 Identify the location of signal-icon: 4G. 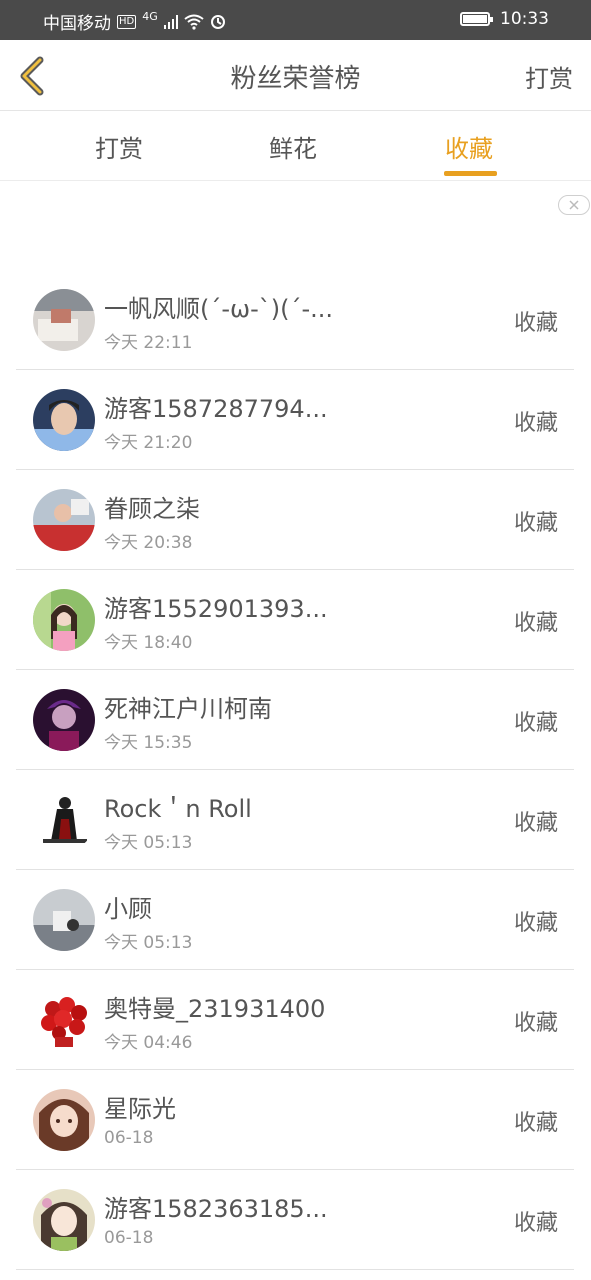
(150, 16).